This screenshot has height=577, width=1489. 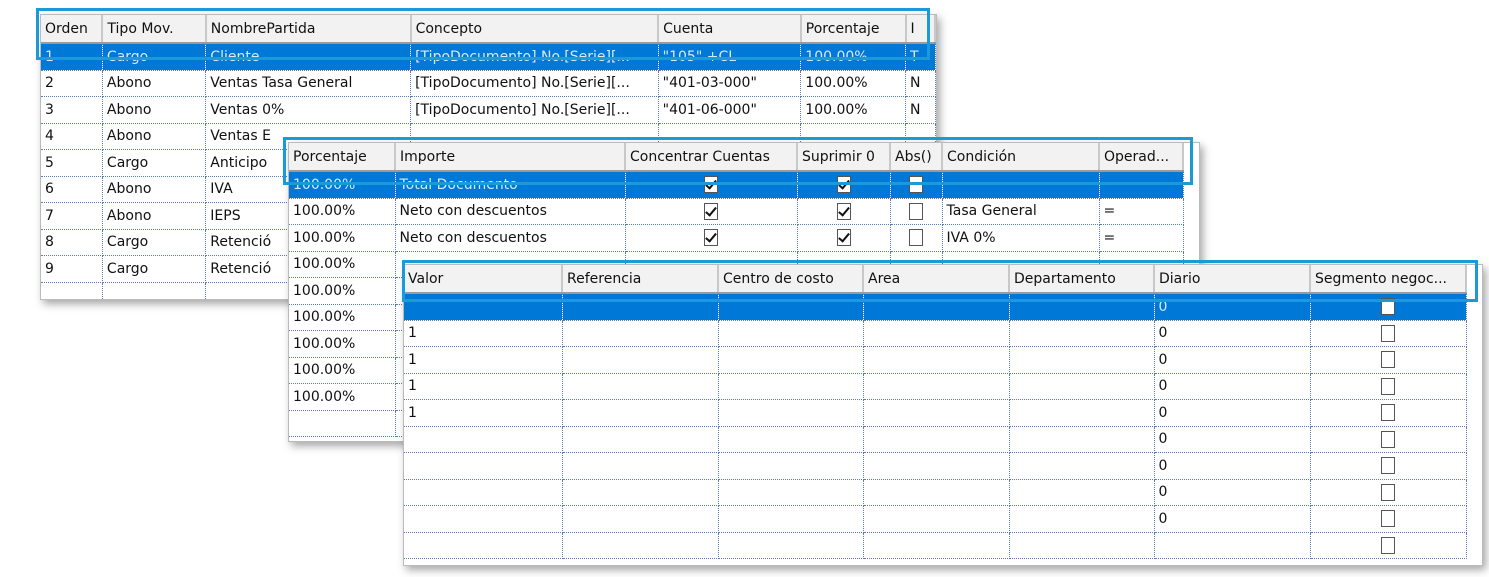 I want to click on table-cell: Ventas Tasa General, so click(x=308, y=83).